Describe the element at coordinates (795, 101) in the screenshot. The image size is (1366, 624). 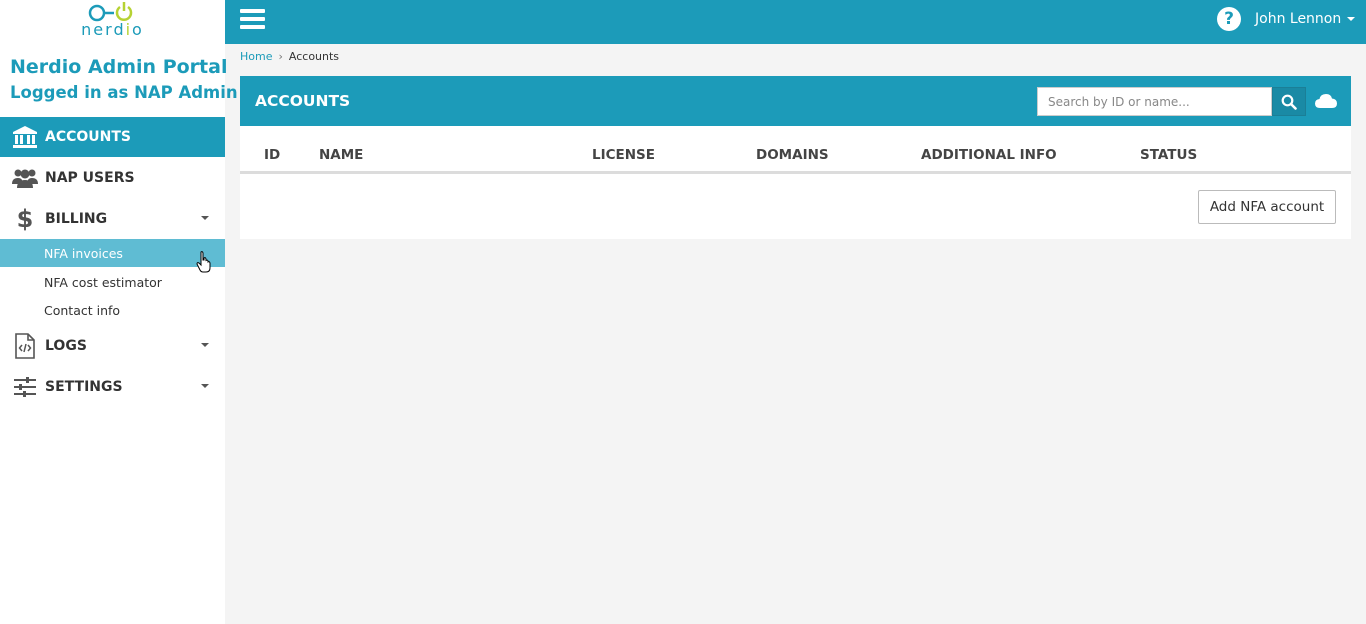
I see `panel-header: ACCOUNTS` at that location.